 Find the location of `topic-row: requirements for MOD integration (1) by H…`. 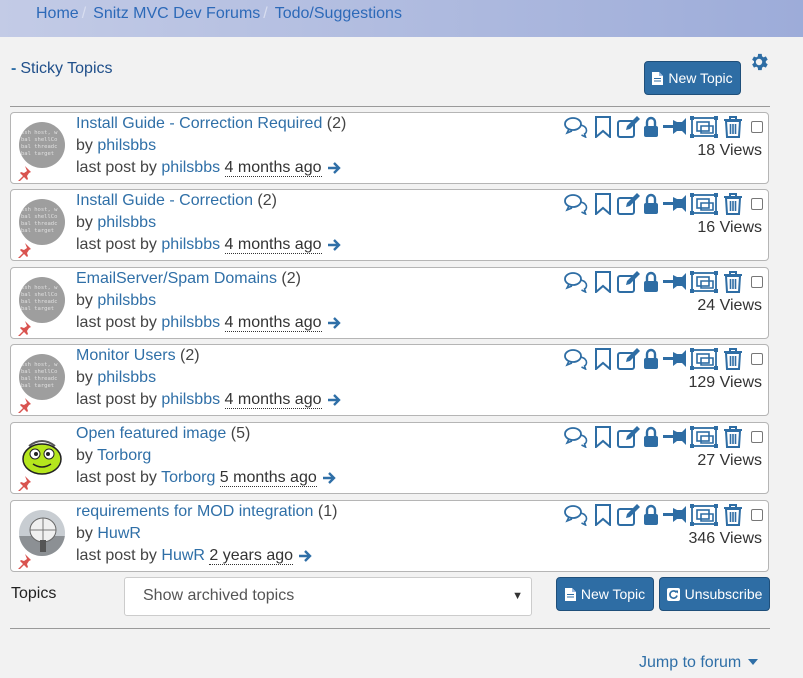

topic-row: requirements for MOD integration (1) by H… is located at coordinates (389, 536).